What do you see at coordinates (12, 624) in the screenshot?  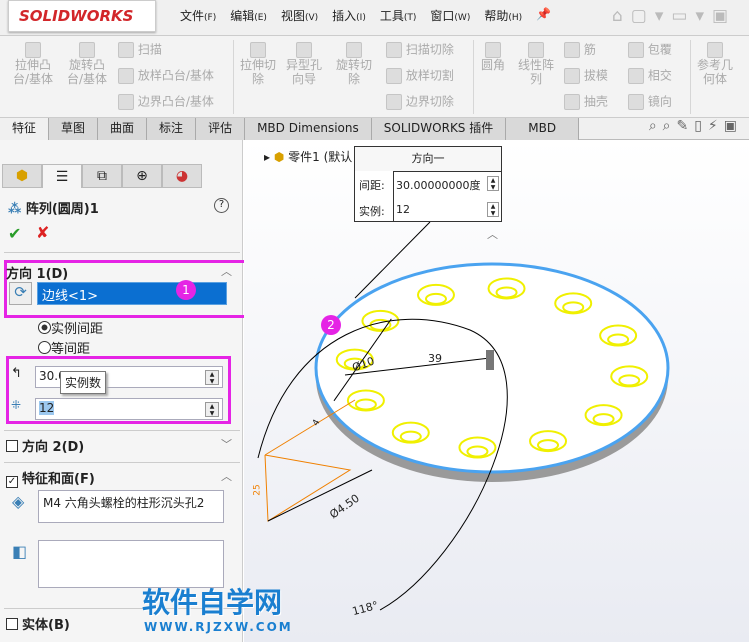 I see `bodies-checkbox` at bounding box center [12, 624].